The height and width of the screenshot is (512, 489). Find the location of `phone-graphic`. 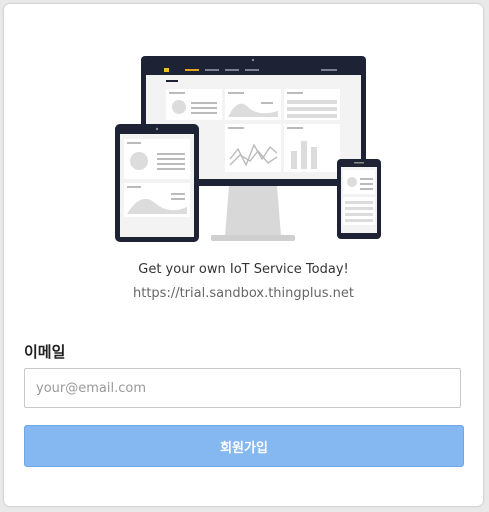

phone-graphic is located at coordinates (359, 199).